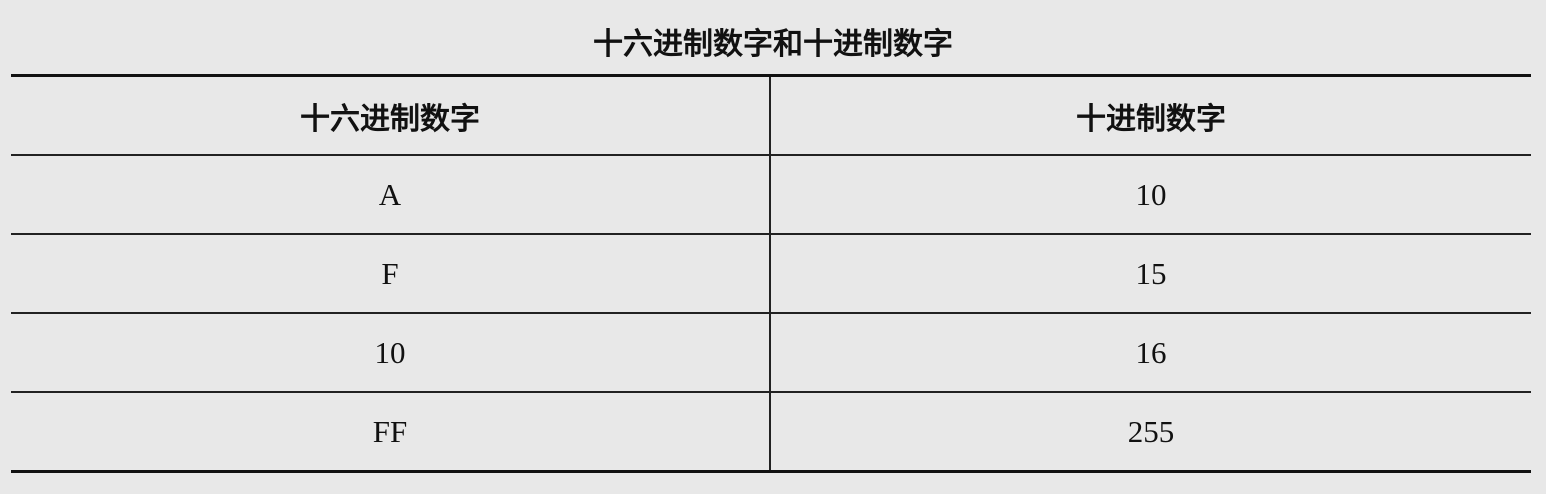 Image resolution: width=1546 pixels, height=494 pixels. I want to click on cell-dec: 16, so click(1150, 352).